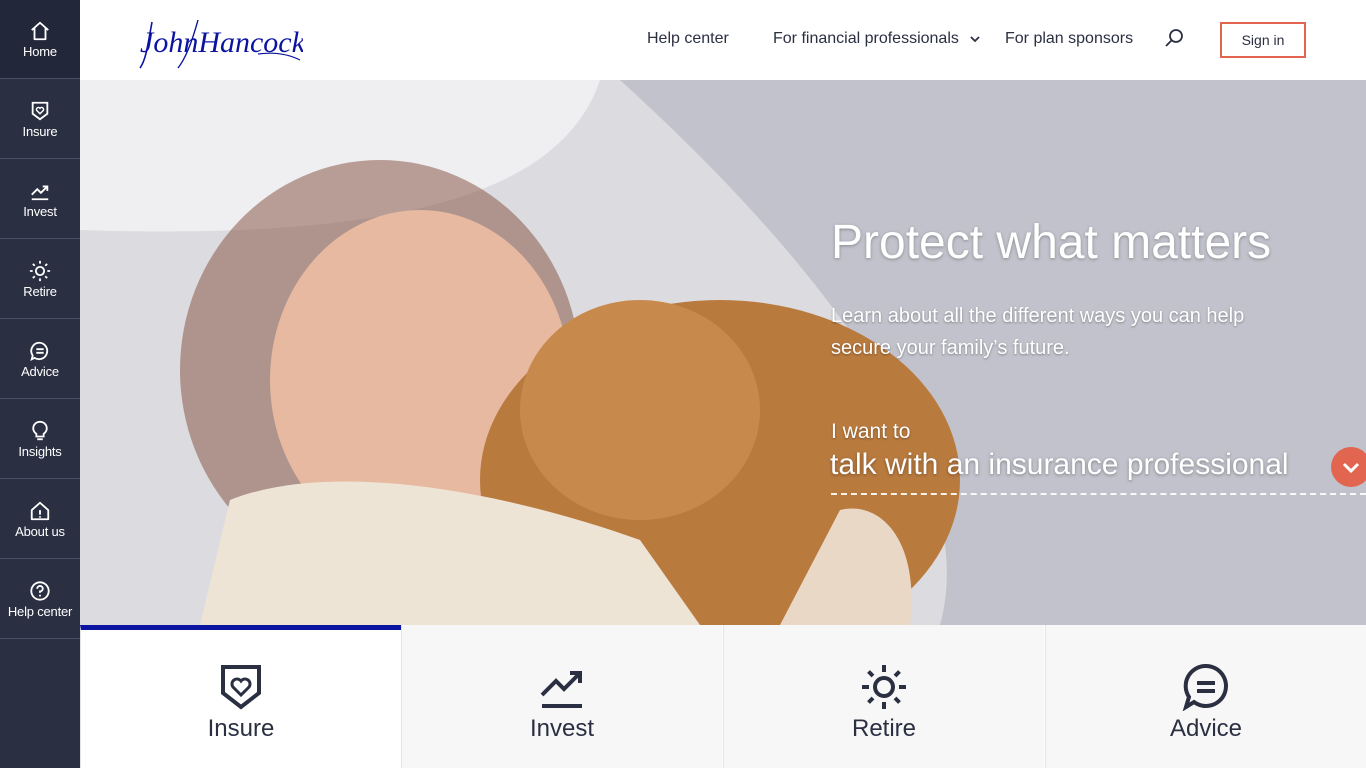 The height and width of the screenshot is (768, 1366). I want to click on sidebar-item-label: Insure, so click(40, 131).